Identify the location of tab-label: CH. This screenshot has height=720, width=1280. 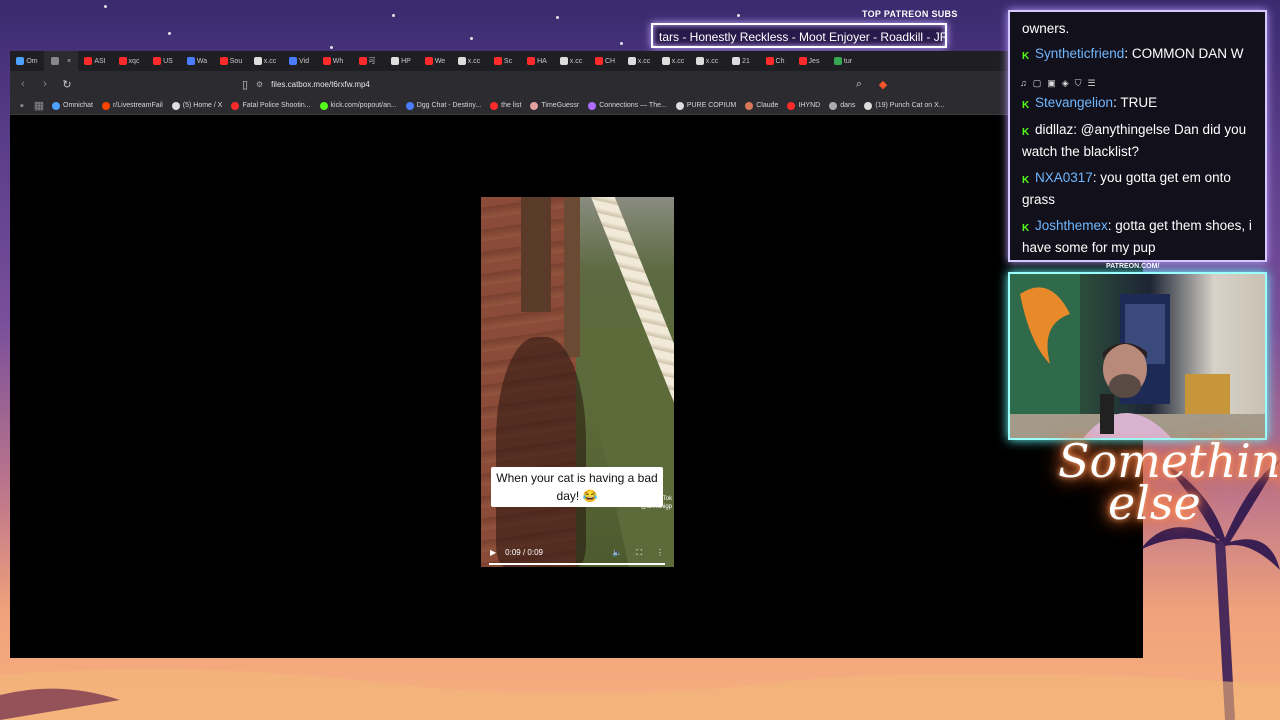
(610, 61).